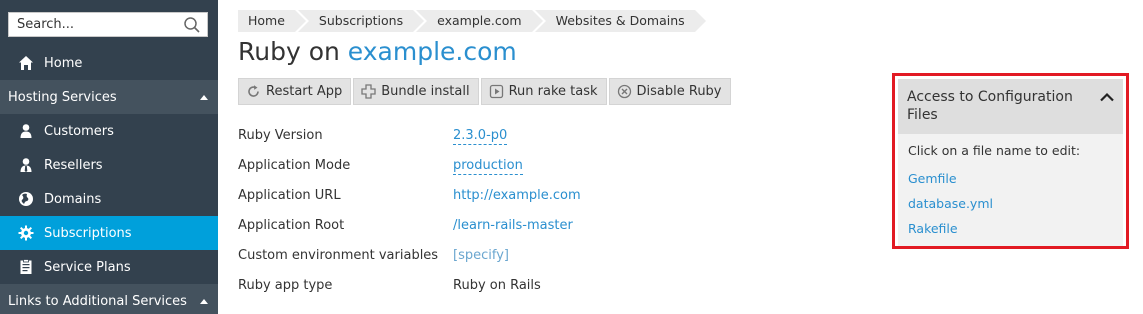 The image size is (1143, 314). I want to click on sidebar-item-label: Domains, so click(73, 199).